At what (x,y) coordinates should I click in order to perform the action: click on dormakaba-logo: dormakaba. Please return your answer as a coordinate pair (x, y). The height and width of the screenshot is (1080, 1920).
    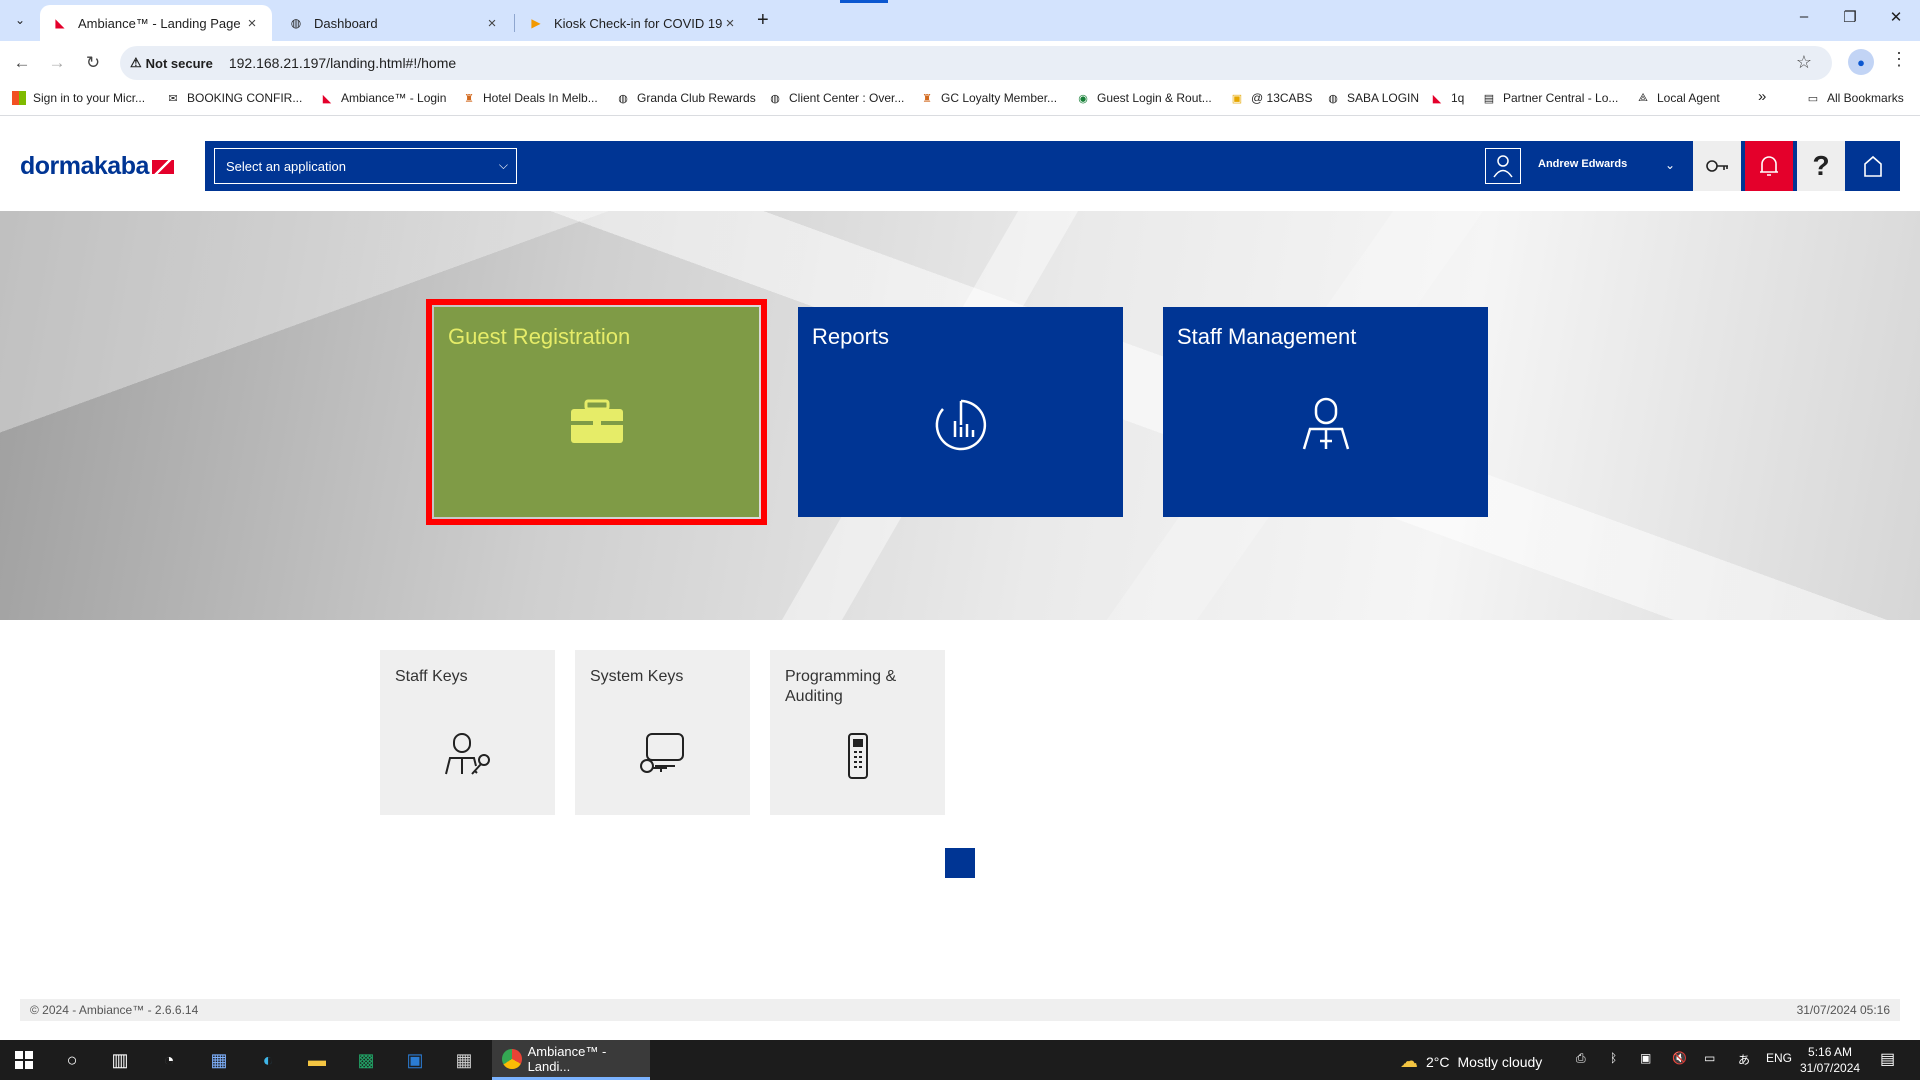
    Looking at the image, I should click on (97, 166).